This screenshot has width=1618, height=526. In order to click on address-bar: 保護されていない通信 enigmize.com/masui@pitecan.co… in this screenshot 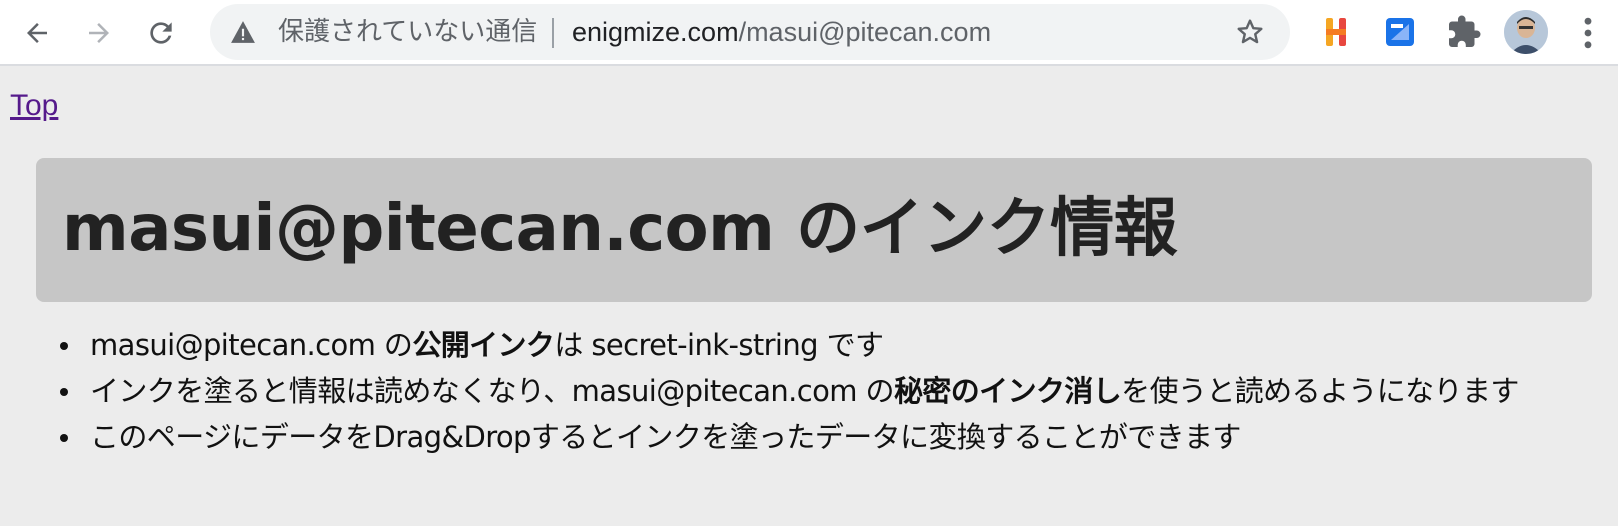, I will do `click(750, 32)`.